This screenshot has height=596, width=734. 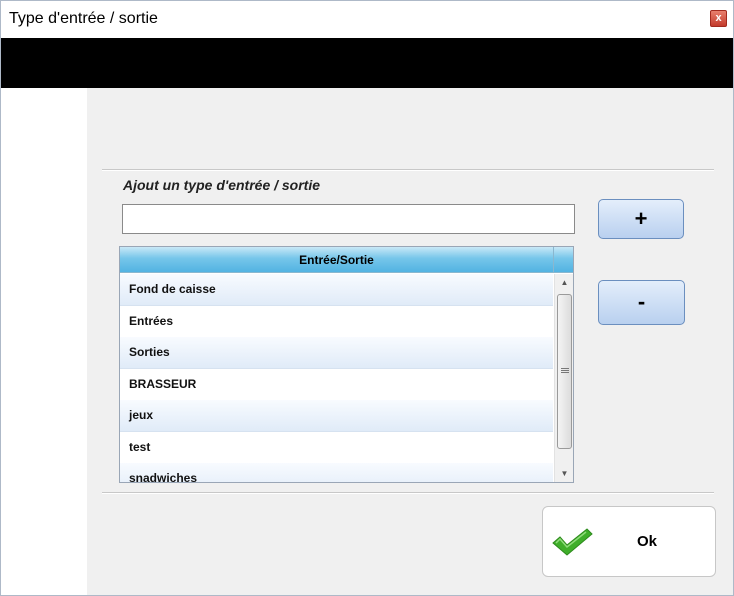 What do you see at coordinates (44, 341) in the screenshot?
I see `left-panel` at bounding box center [44, 341].